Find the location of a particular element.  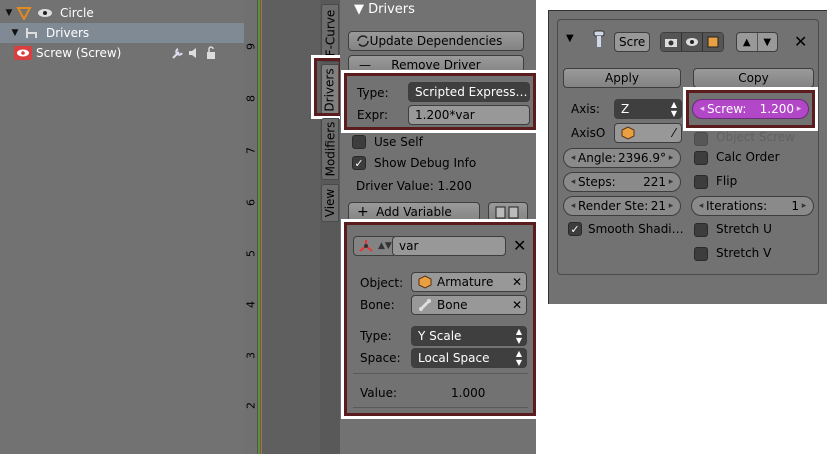

graph-editor: 9 8 7 6 5 4 3 2 is located at coordinates (282, 227).